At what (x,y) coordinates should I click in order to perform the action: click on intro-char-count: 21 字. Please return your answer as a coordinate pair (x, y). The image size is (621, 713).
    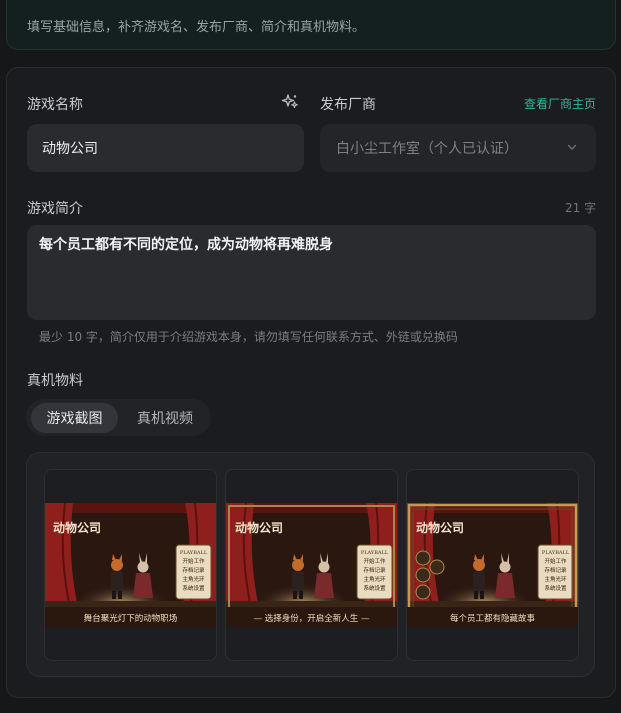
    Looking at the image, I should click on (581, 208).